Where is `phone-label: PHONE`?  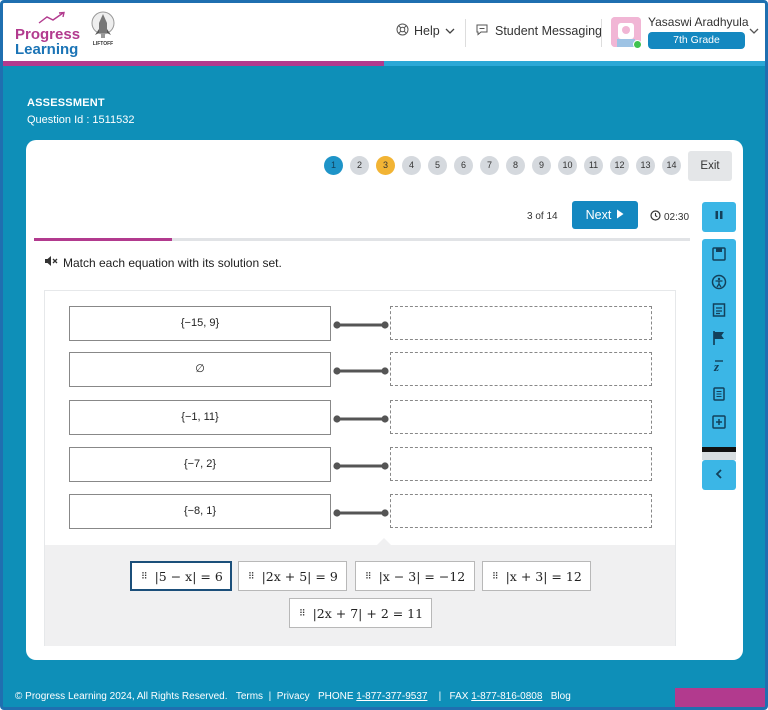
phone-label: PHONE is located at coordinates (335, 696).